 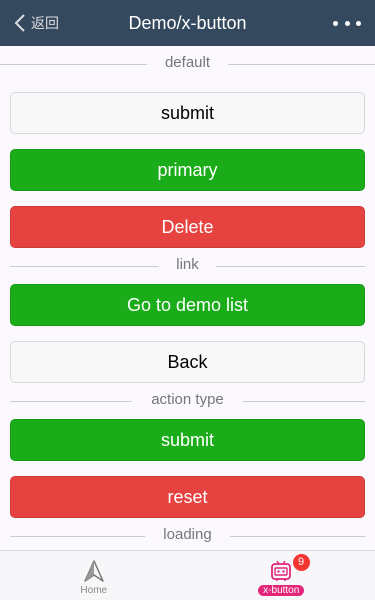 What do you see at coordinates (94, 571) in the screenshot?
I see `navigation-arrow-icon` at bounding box center [94, 571].